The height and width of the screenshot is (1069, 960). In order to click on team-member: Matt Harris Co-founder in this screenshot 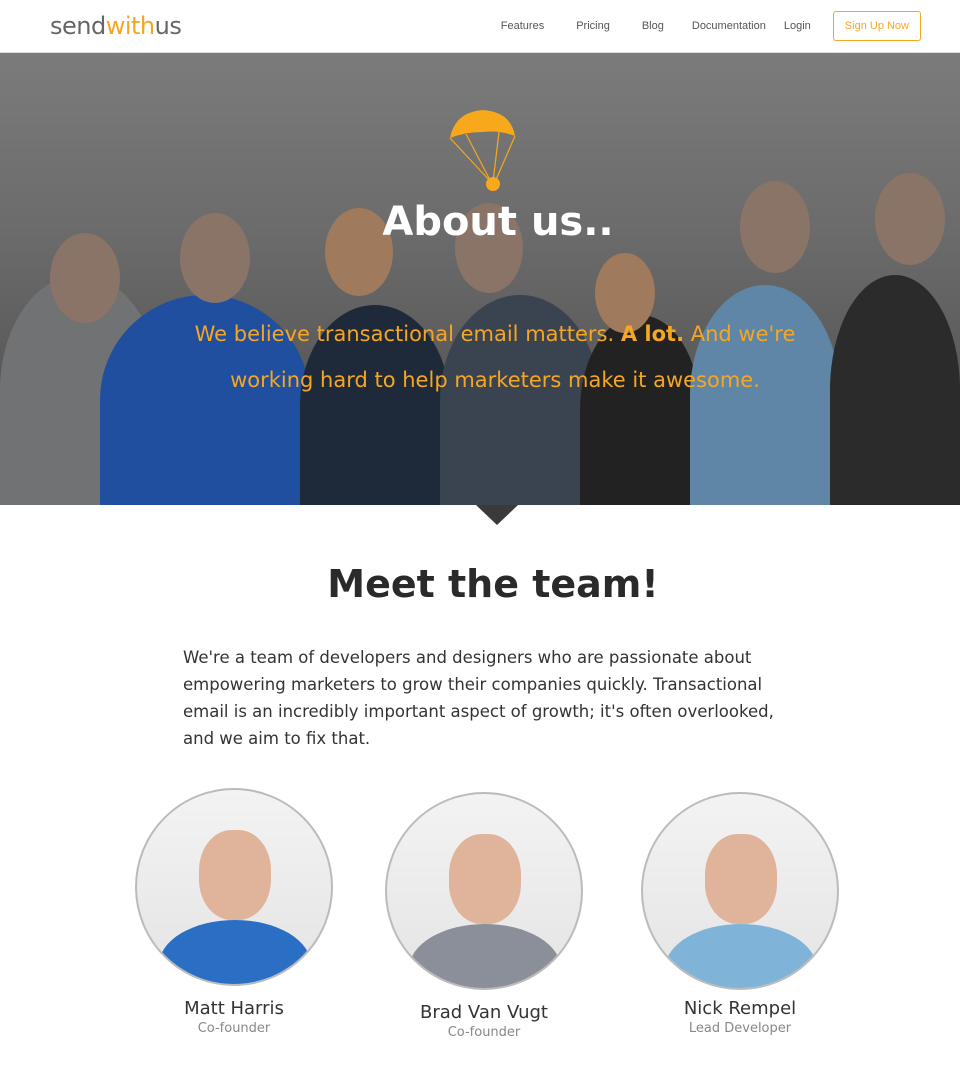, I will do `click(234, 912)`.